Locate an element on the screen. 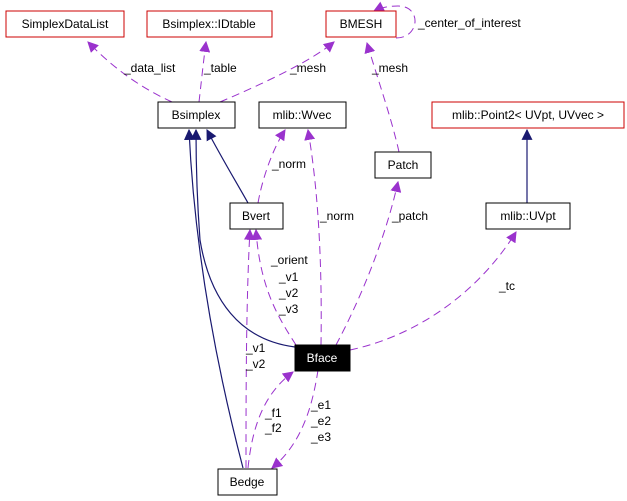 The width and height of the screenshot is (627, 501). edge-label-v2: _v2 is located at coordinates (288, 293).